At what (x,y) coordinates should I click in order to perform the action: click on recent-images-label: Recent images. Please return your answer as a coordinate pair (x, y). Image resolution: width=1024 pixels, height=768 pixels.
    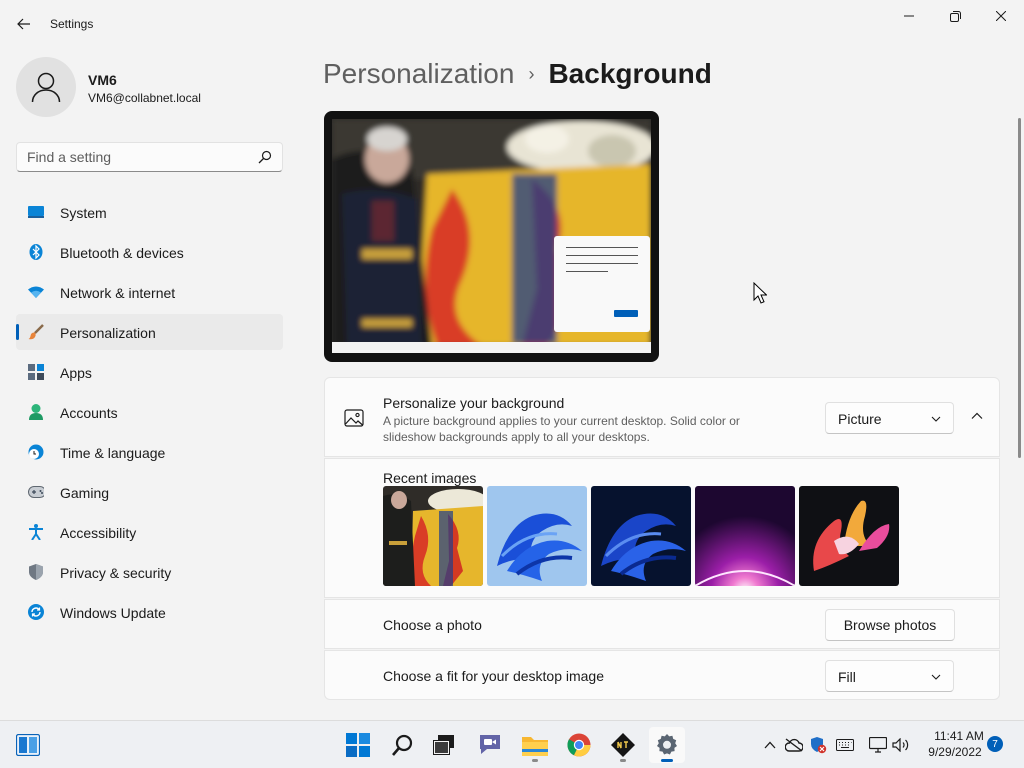
    Looking at the image, I should click on (430, 478).